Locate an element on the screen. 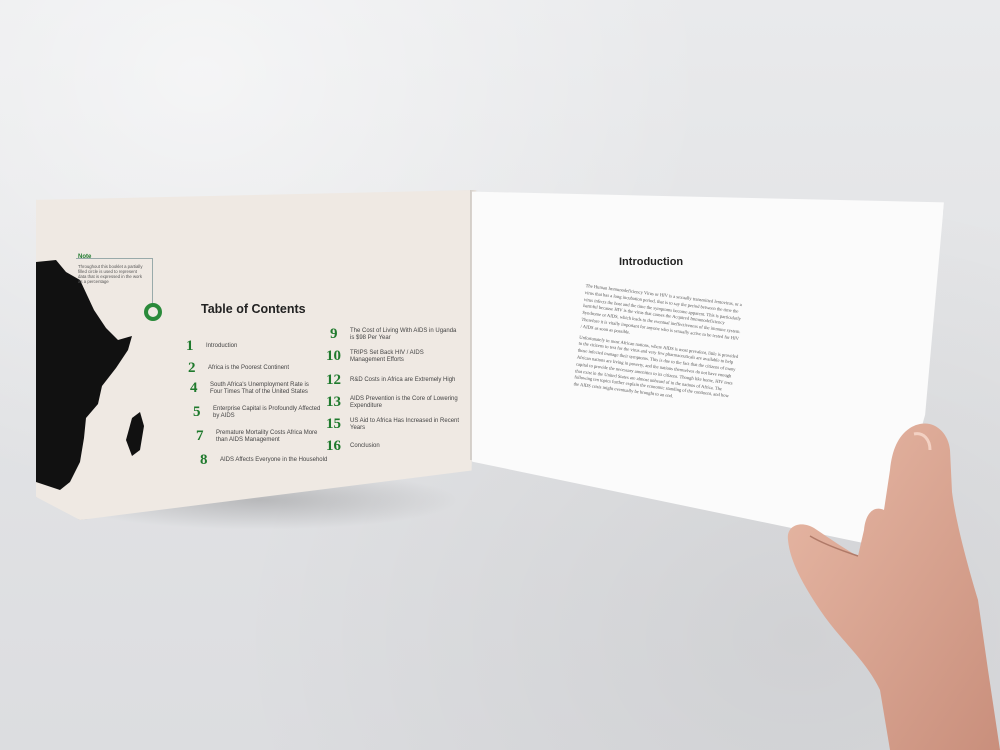  toc-number: 7 is located at coordinates (200, 436).